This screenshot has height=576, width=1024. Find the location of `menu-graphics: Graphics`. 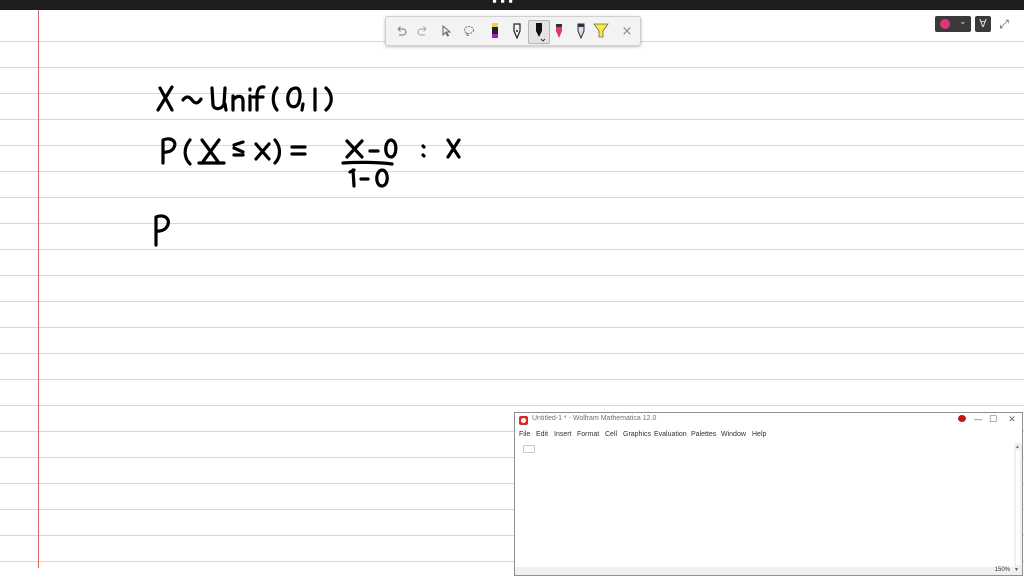

menu-graphics: Graphics is located at coordinates (637, 434).